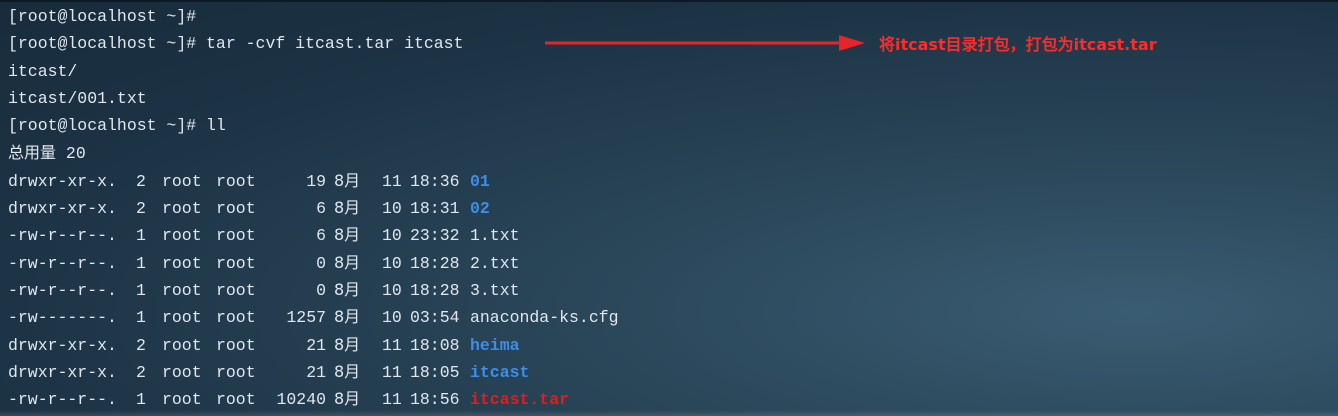 The image size is (1338, 416). I want to click on file-name: 1.txt, so click(495, 236).